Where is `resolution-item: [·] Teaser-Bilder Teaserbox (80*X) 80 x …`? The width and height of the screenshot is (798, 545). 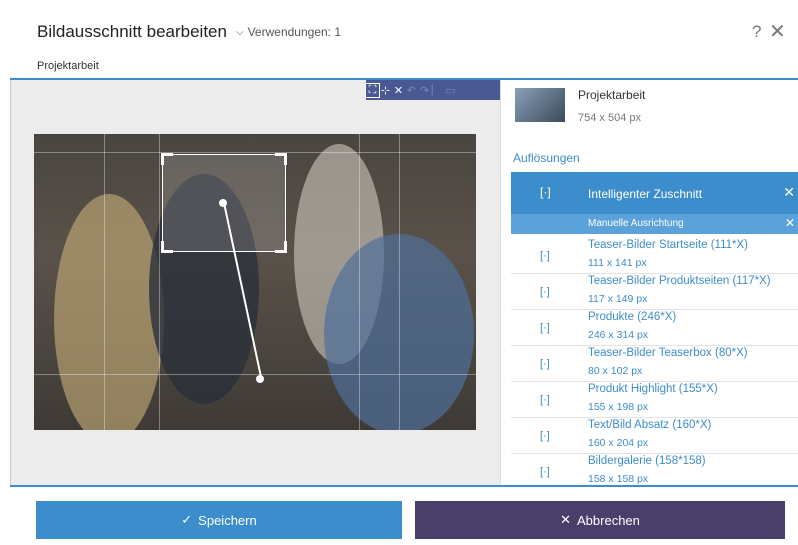
resolution-item: [·] Teaser-Bilder Teaserbox (80*X) 80 x … is located at coordinates (654, 364).